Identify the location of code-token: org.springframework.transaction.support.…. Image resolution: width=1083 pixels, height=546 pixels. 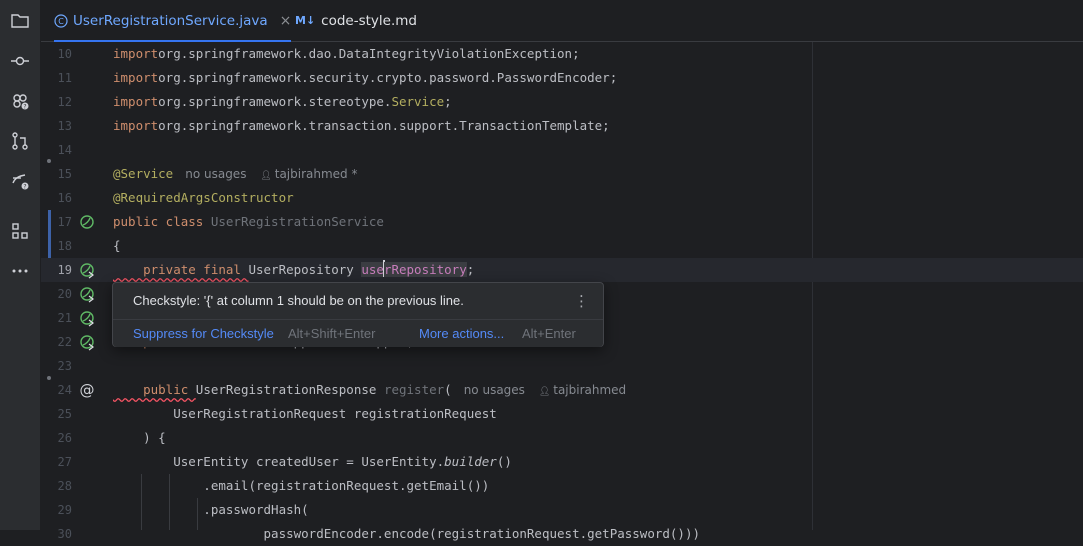
(384, 125).